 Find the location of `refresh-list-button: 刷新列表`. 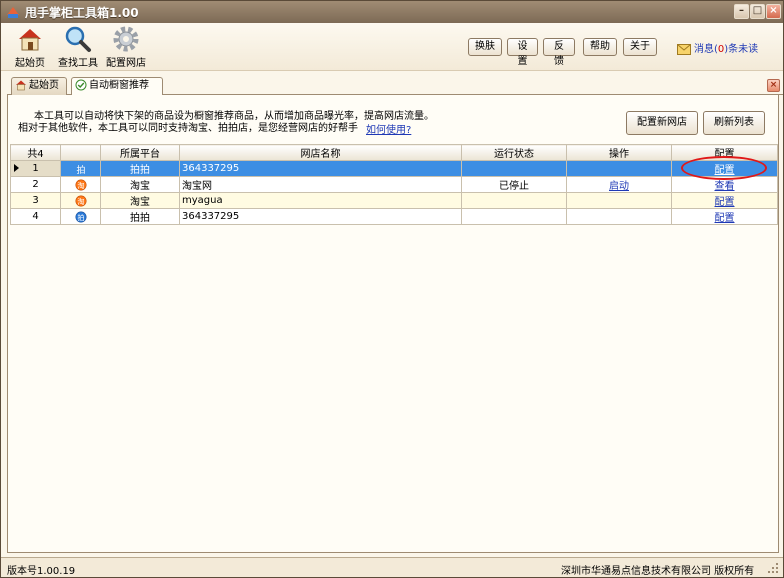

refresh-list-button: 刷新列表 is located at coordinates (734, 123).